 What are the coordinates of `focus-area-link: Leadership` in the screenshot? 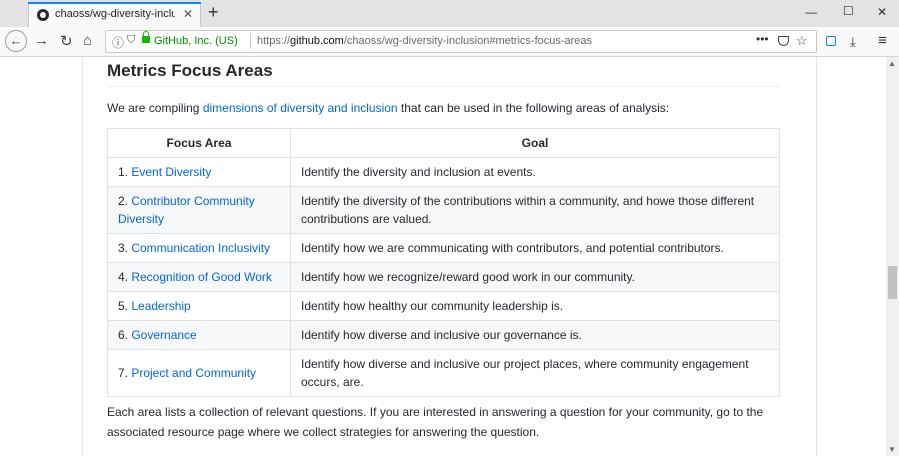 It's located at (160, 306).